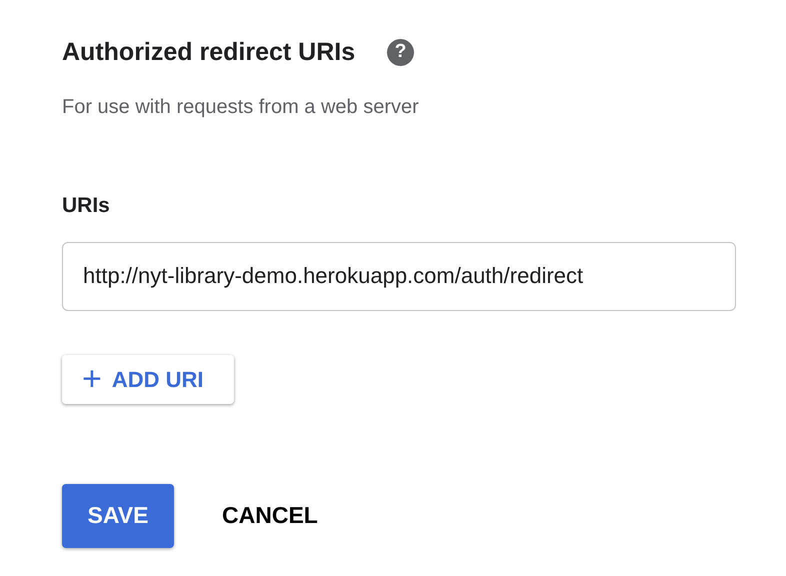 This screenshot has width=786, height=576. What do you see at coordinates (148, 379) in the screenshot?
I see `add-uri-button: + ADD URI` at bounding box center [148, 379].